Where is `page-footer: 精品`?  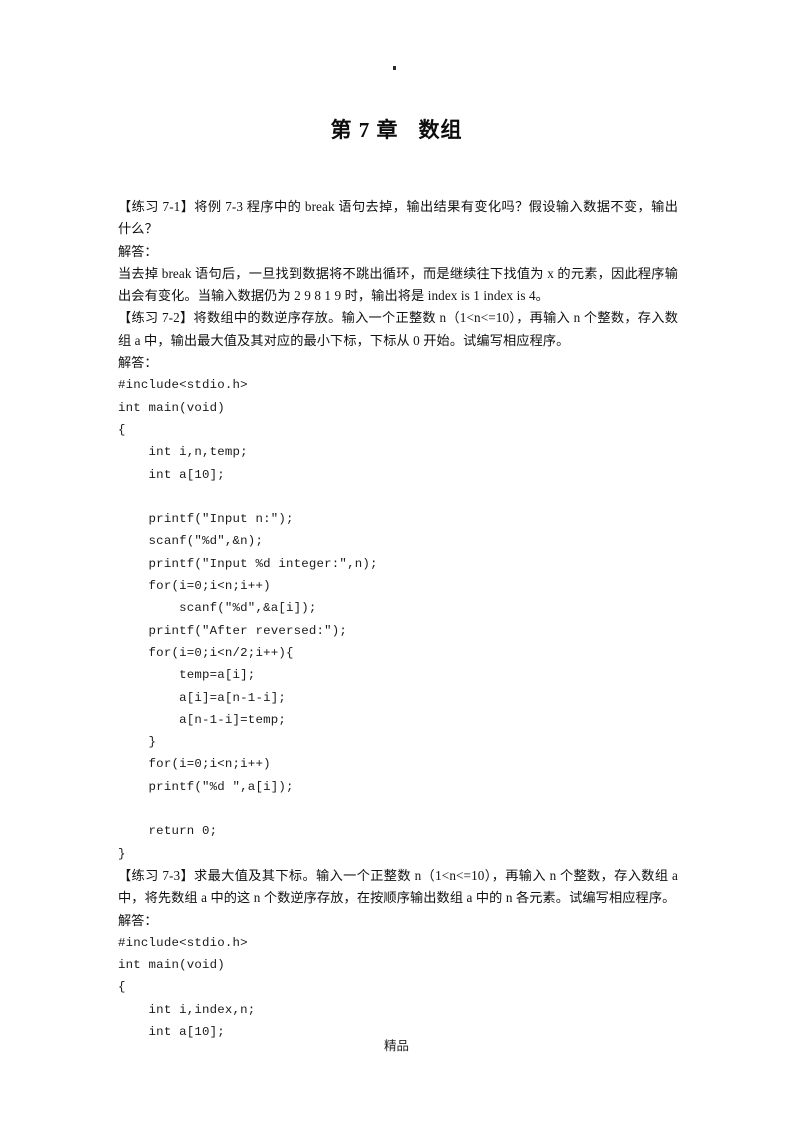
page-footer: 精品 is located at coordinates (396, 1046).